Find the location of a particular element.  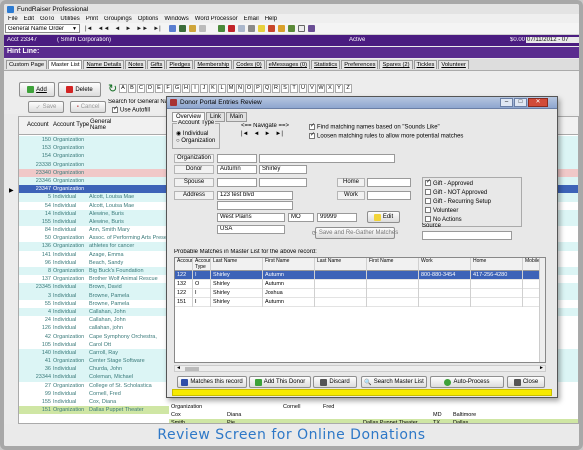

letter-button-v: V is located at coordinates (312, 88).